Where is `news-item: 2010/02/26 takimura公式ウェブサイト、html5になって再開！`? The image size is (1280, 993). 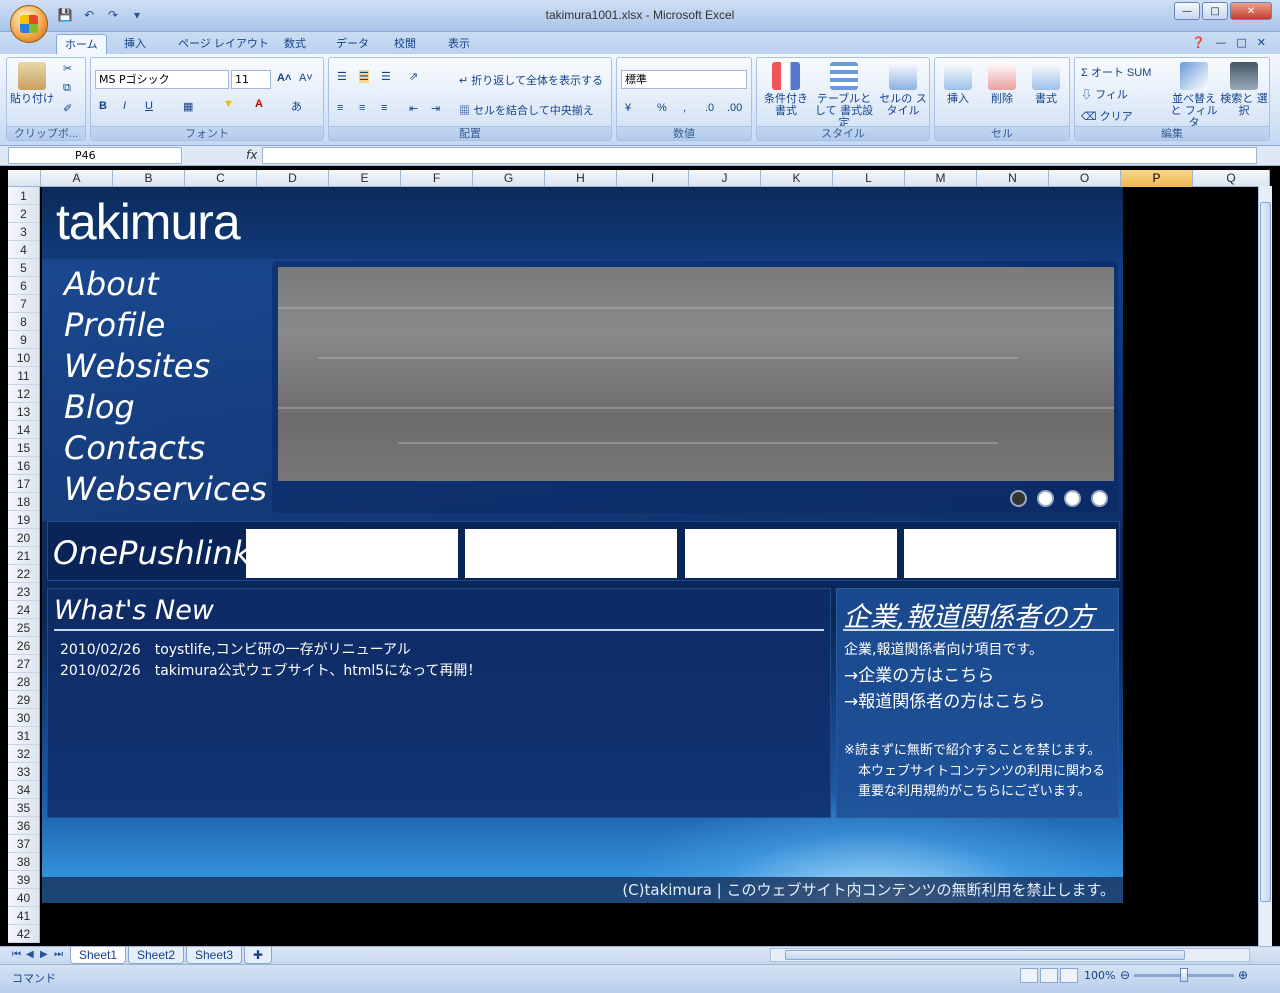
news-item: 2010/02/26 takimura公式ウェブサイト、html5になって再開！ is located at coordinates (270, 670).